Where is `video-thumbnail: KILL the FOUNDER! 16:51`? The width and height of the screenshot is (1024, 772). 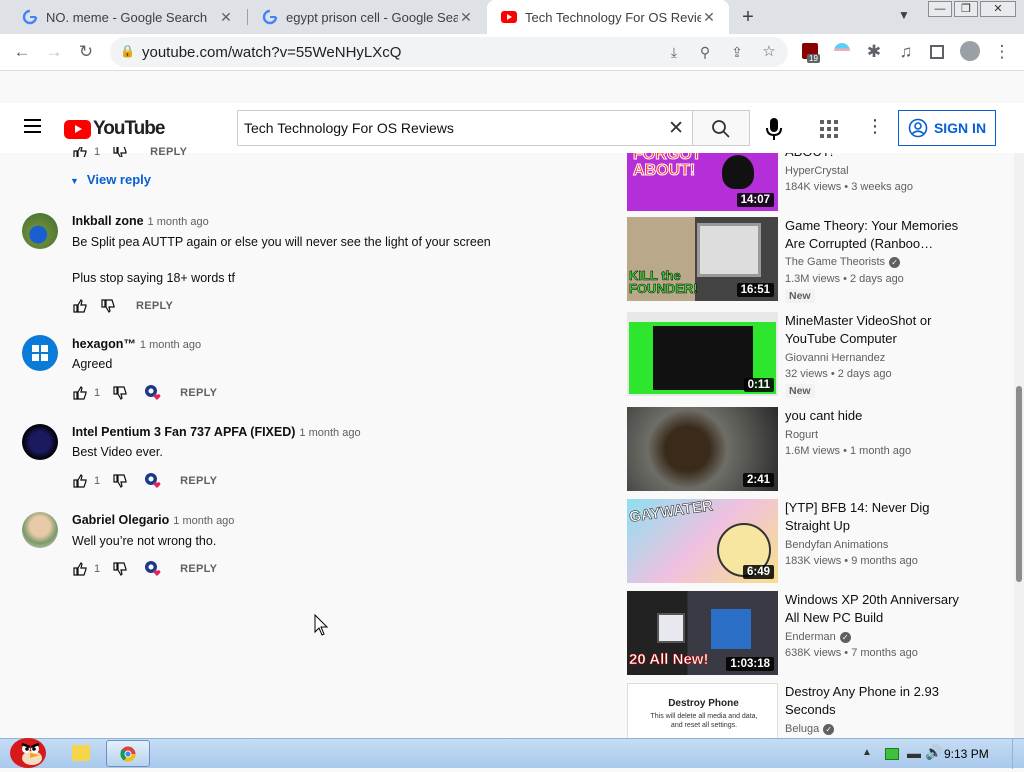
video-thumbnail: KILL the FOUNDER! 16:51 is located at coordinates (702, 259).